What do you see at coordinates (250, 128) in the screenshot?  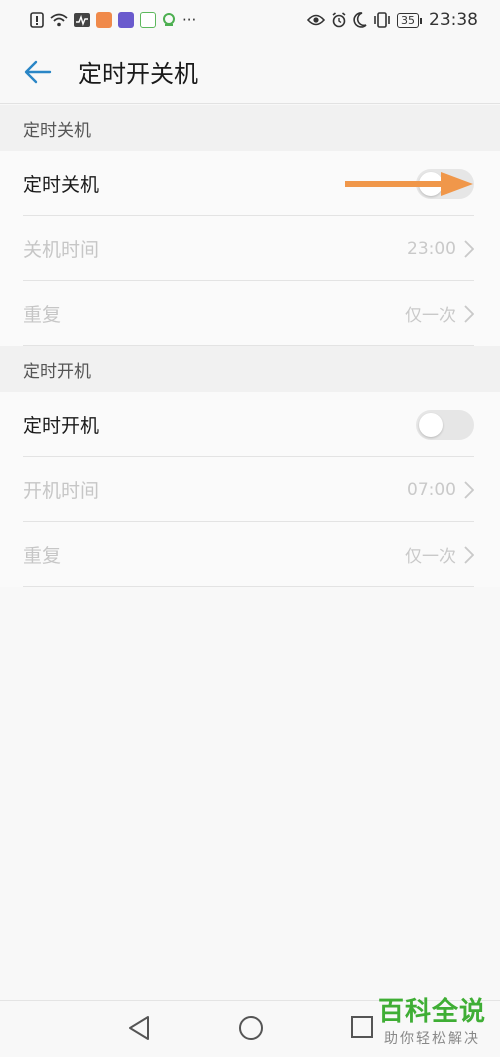 I see `section-header-shutdown: 定时关机` at bounding box center [250, 128].